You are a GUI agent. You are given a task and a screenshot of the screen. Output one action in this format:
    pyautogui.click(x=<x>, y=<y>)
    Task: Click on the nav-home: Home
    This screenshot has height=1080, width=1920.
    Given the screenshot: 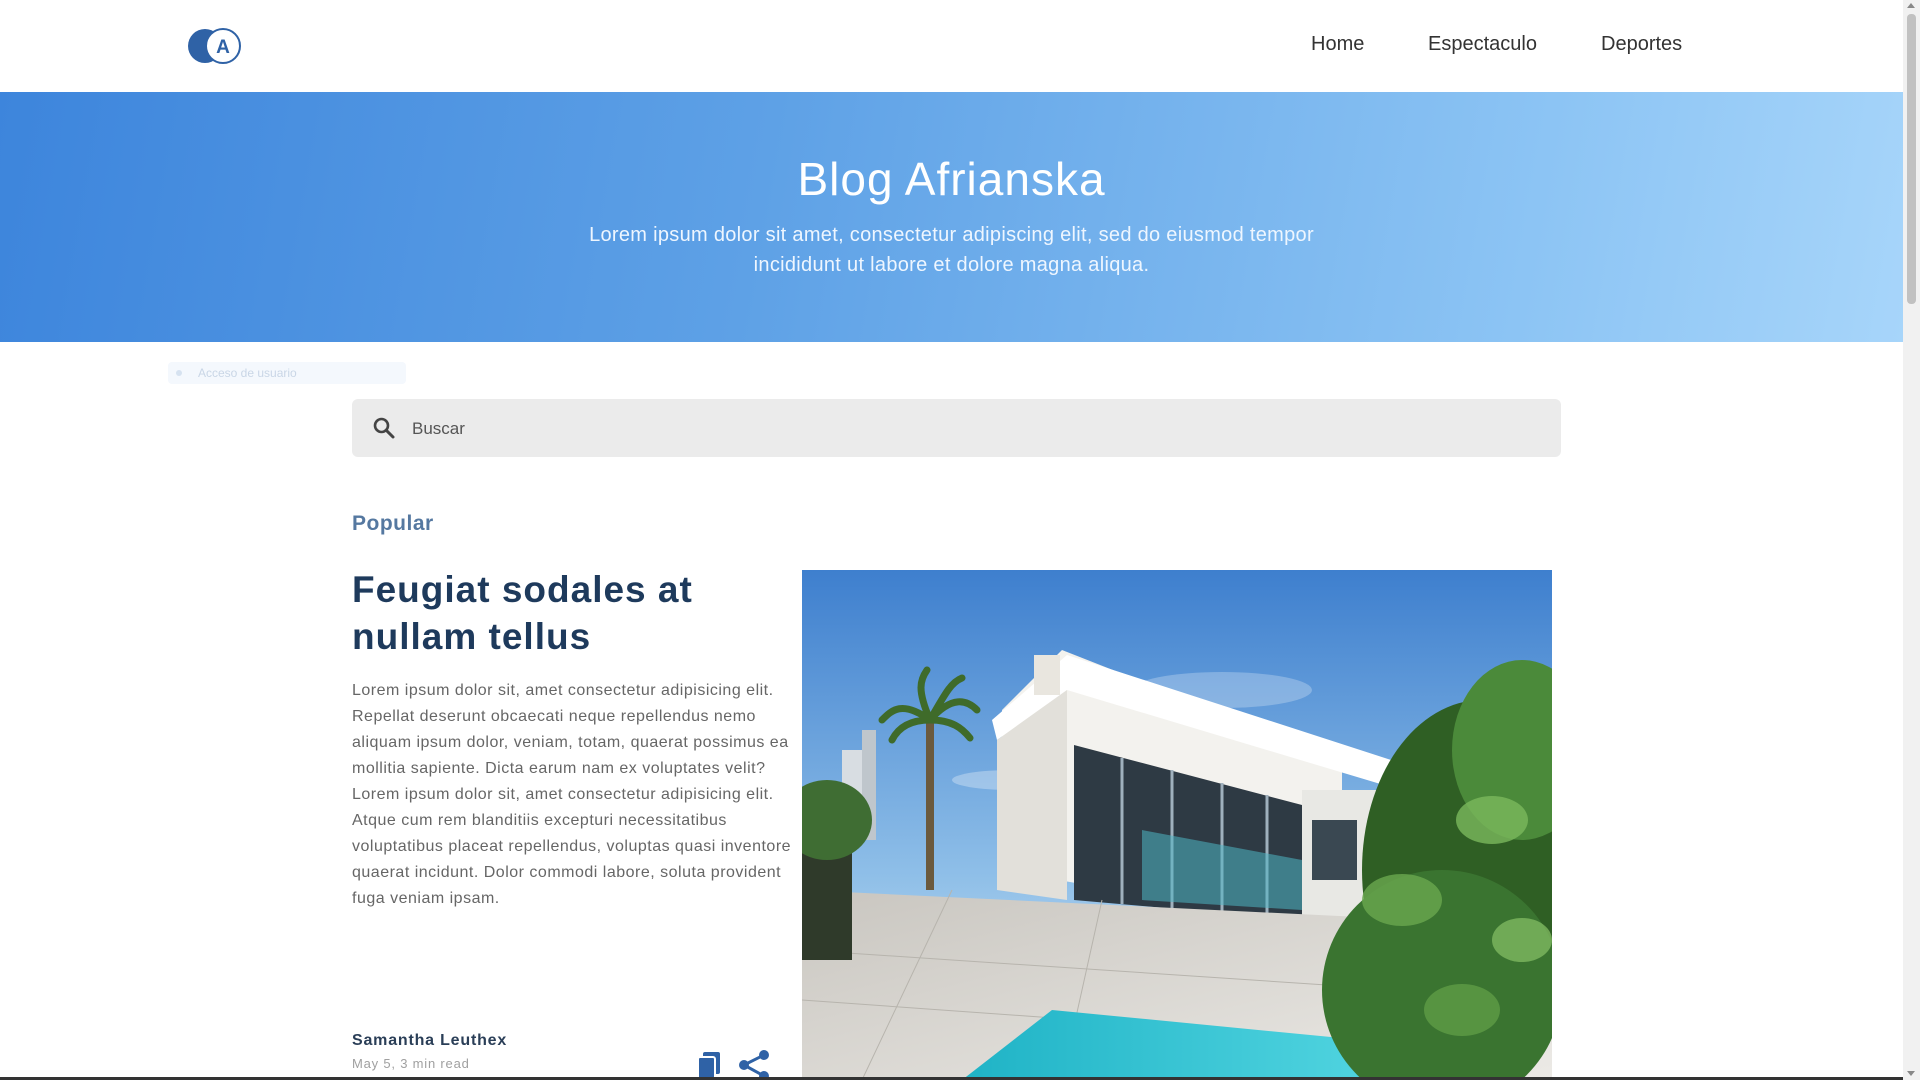 What is the action you would take?
    pyautogui.click(x=1337, y=44)
    